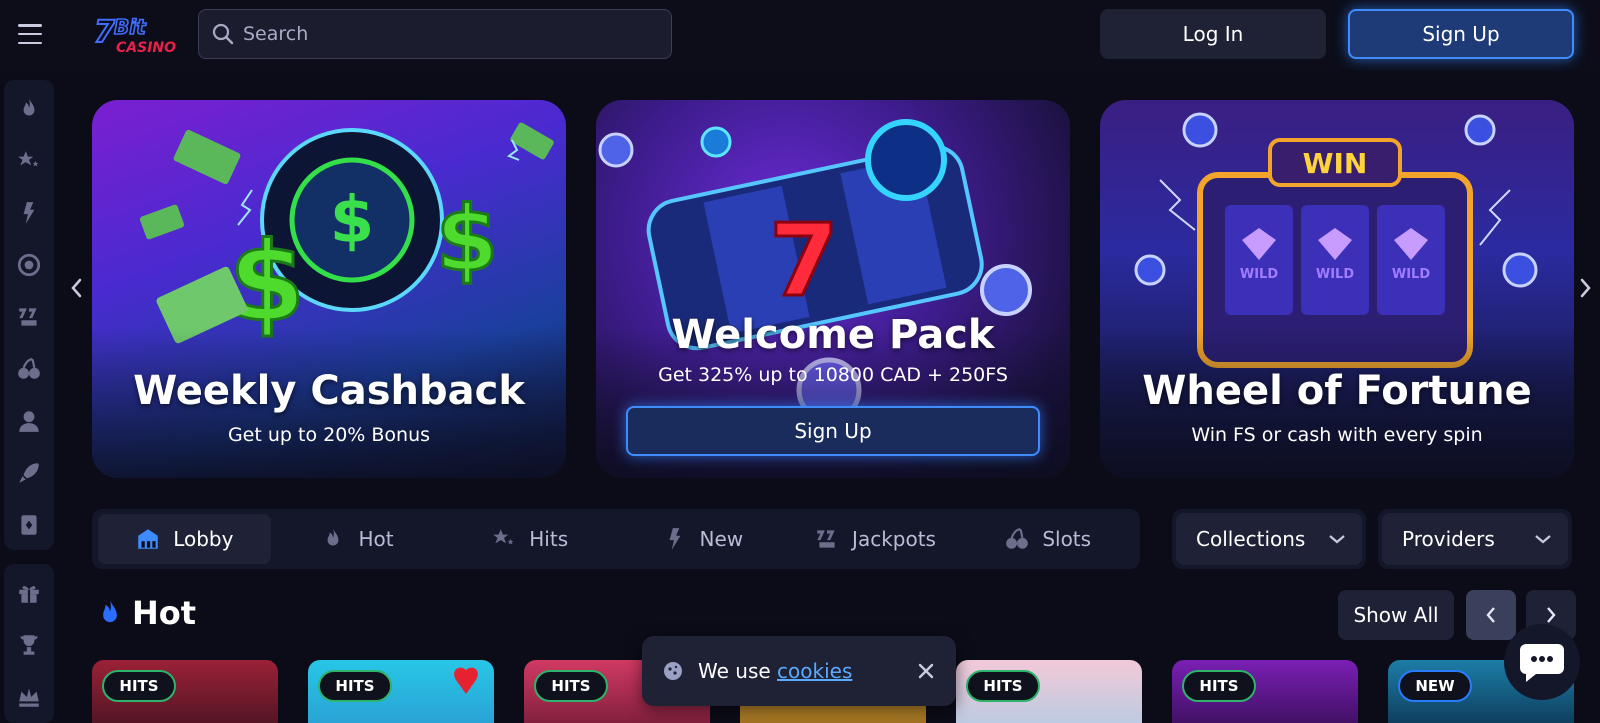 The image size is (1600, 723). Describe the element at coordinates (148, 539) in the screenshot. I see `lobby-icon` at that location.